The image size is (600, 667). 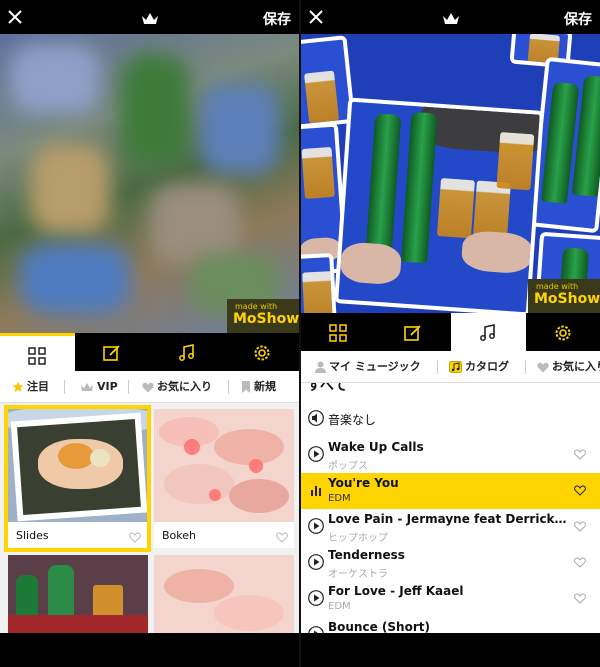 I want to click on track-genre: ヒップホップ, so click(x=358, y=538).